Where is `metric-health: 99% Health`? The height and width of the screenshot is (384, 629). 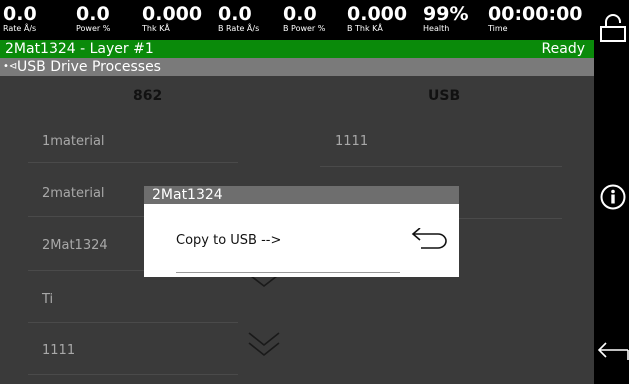
metric-health: 99% Health is located at coordinates (445, 18).